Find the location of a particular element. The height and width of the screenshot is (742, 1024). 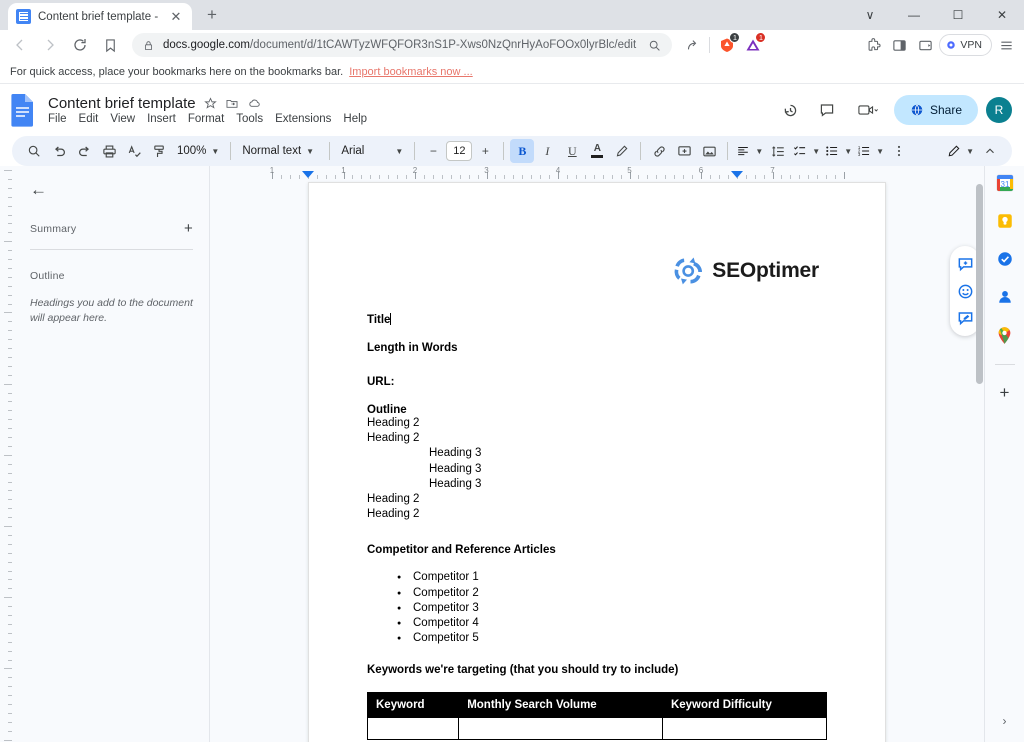

more-options-icon is located at coordinates (899, 151).